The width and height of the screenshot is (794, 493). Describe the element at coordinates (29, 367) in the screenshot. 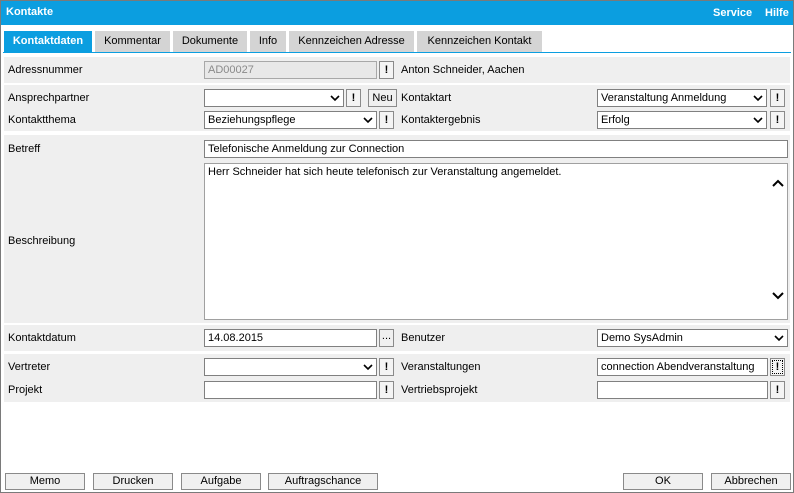

I see `vertreter-label: Vertreter` at that location.